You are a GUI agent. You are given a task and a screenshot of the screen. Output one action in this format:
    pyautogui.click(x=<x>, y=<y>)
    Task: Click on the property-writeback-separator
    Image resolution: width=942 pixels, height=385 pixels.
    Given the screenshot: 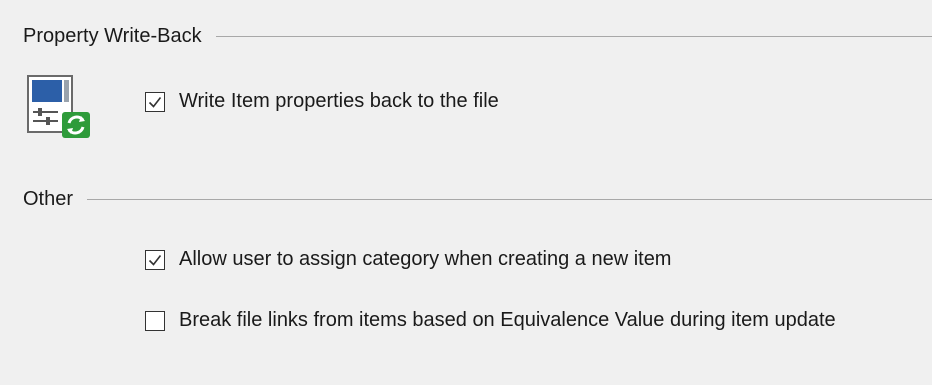 What is the action you would take?
    pyautogui.click(x=573, y=36)
    